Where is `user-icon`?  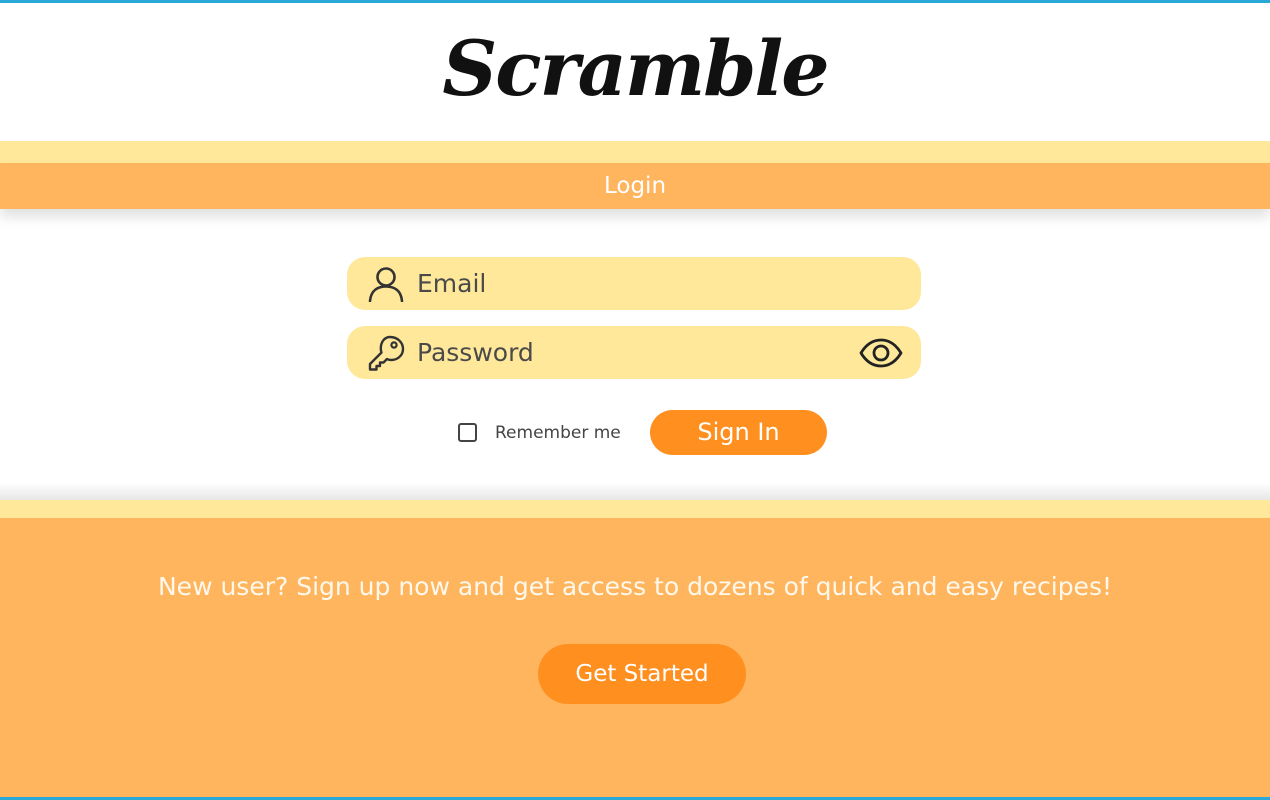 user-icon is located at coordinates (386, 284).